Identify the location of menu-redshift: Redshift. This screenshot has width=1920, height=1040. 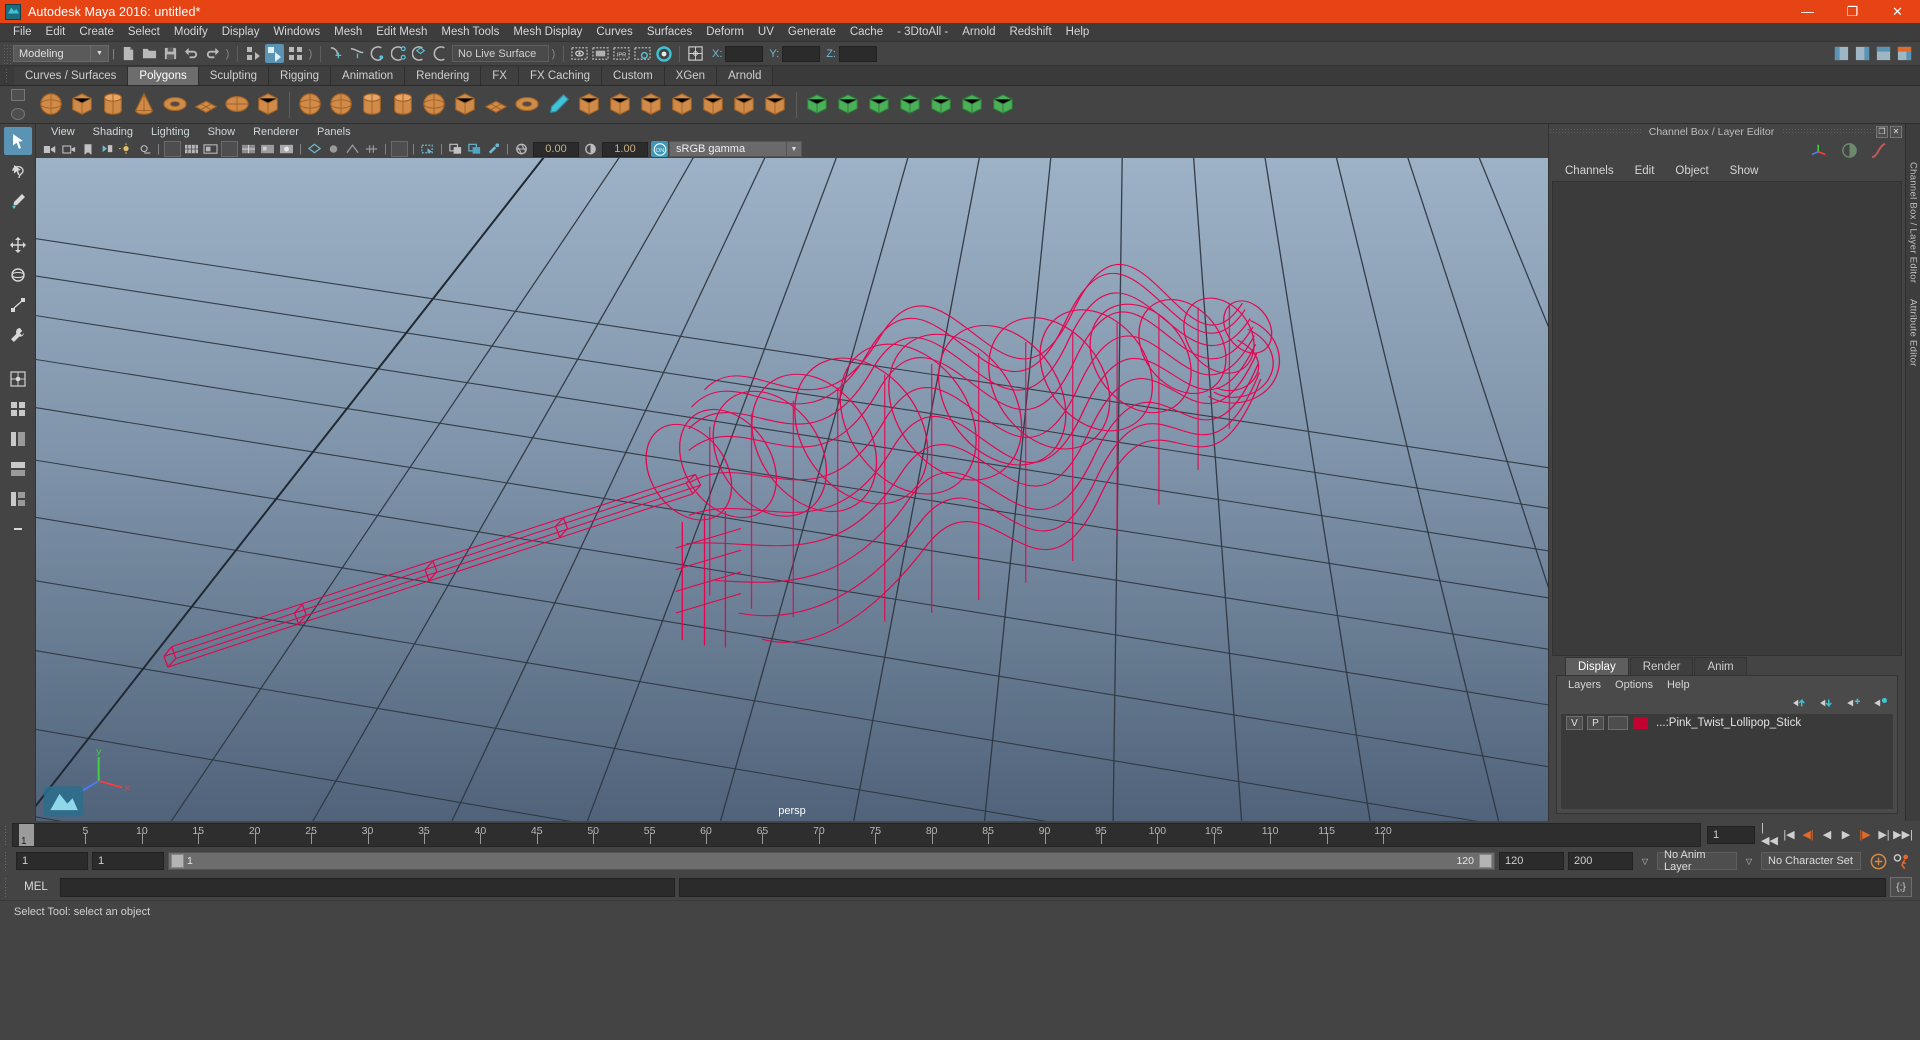
(1030, 32).